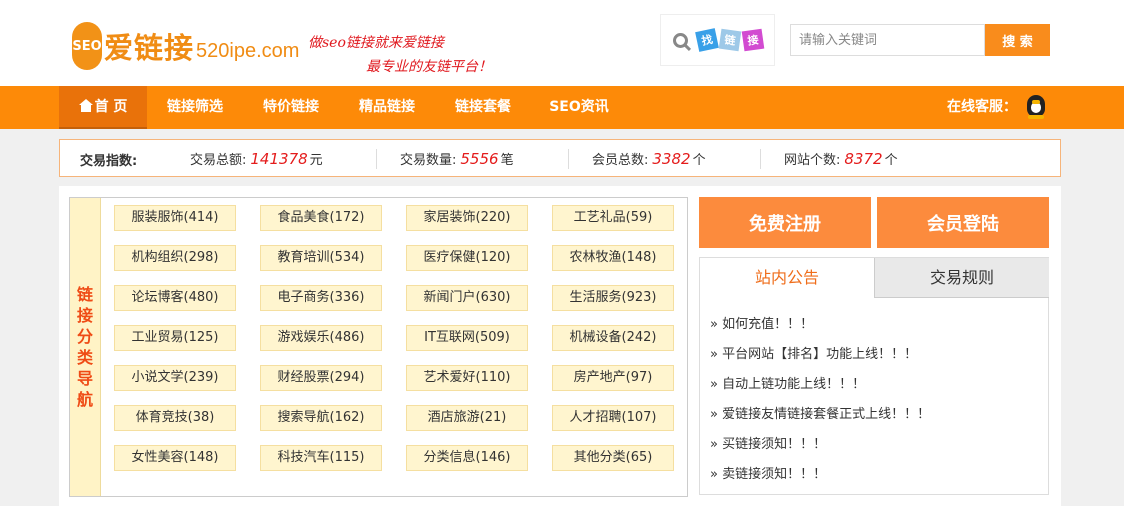 The image size is (1124, 506). Describe the element at coordinates (820, 475) in the screenshot. I see `notice-item: » 卖链接须知！！！` at that location.